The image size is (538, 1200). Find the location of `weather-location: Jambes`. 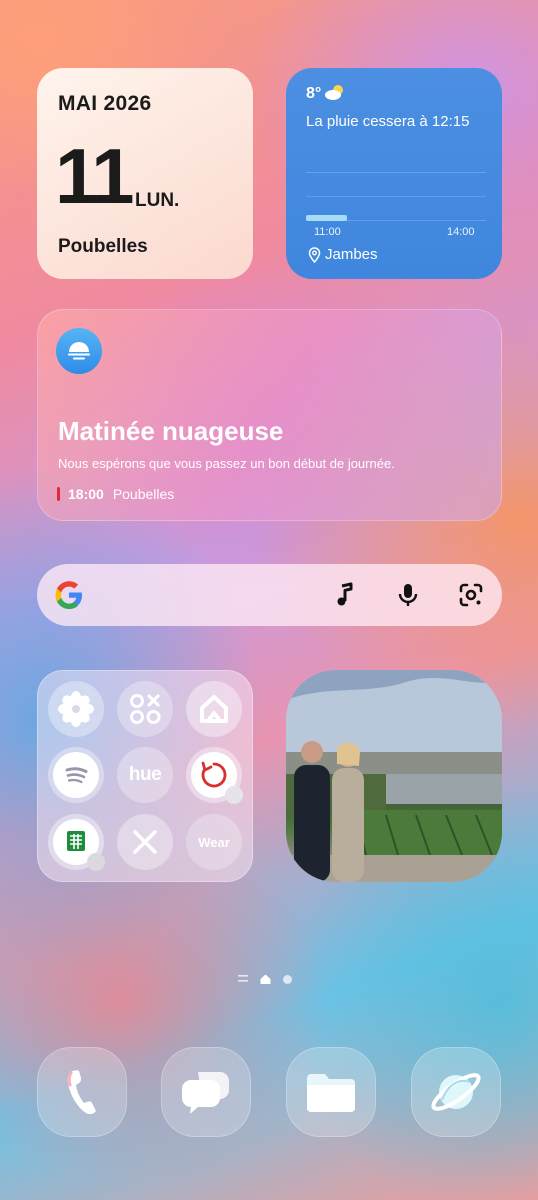

weather-location: Jambes is located at coordinates (343, 254).